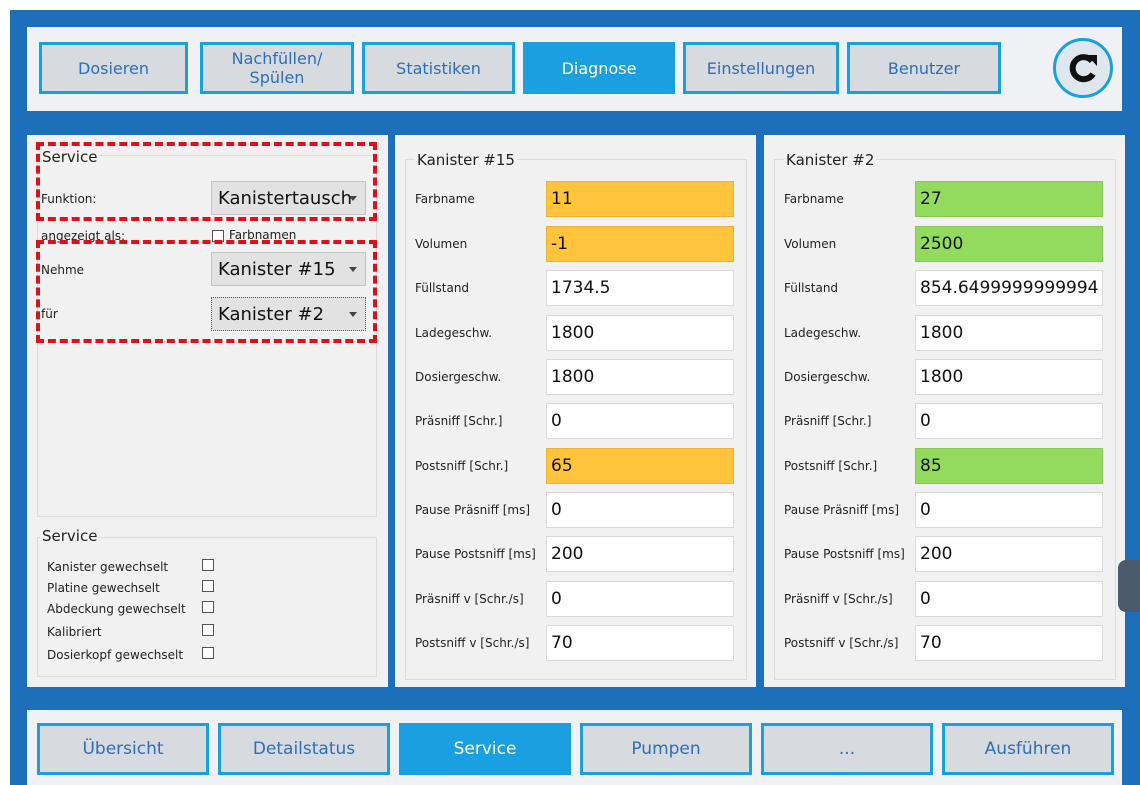 The width and height of the screenshot is (1140, 785). What do you see at coordinates (466, 160) in the screenshot?
I see `kanister-a-title: Kanister #15` at bounding box center [466, 160].